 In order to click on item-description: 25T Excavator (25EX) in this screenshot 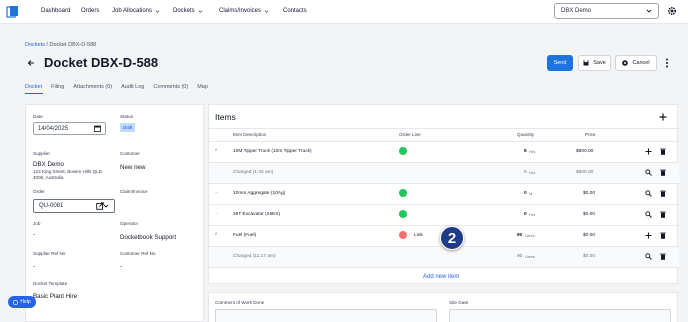, I will do `click(257, 214)`.